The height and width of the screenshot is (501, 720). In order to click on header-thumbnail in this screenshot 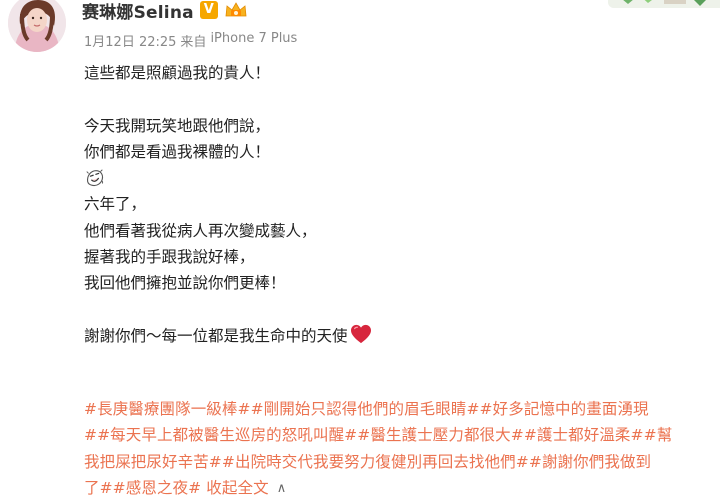, I will do `click(664, 4)`.